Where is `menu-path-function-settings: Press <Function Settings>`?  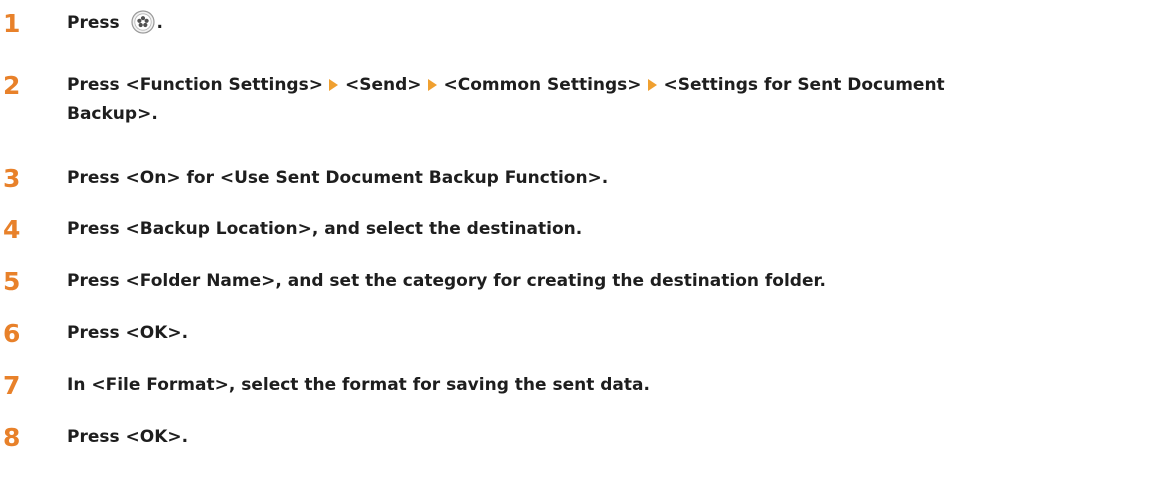
menu-path-function-settings: Press <Function Settings> is located at coordinates (195, 85).